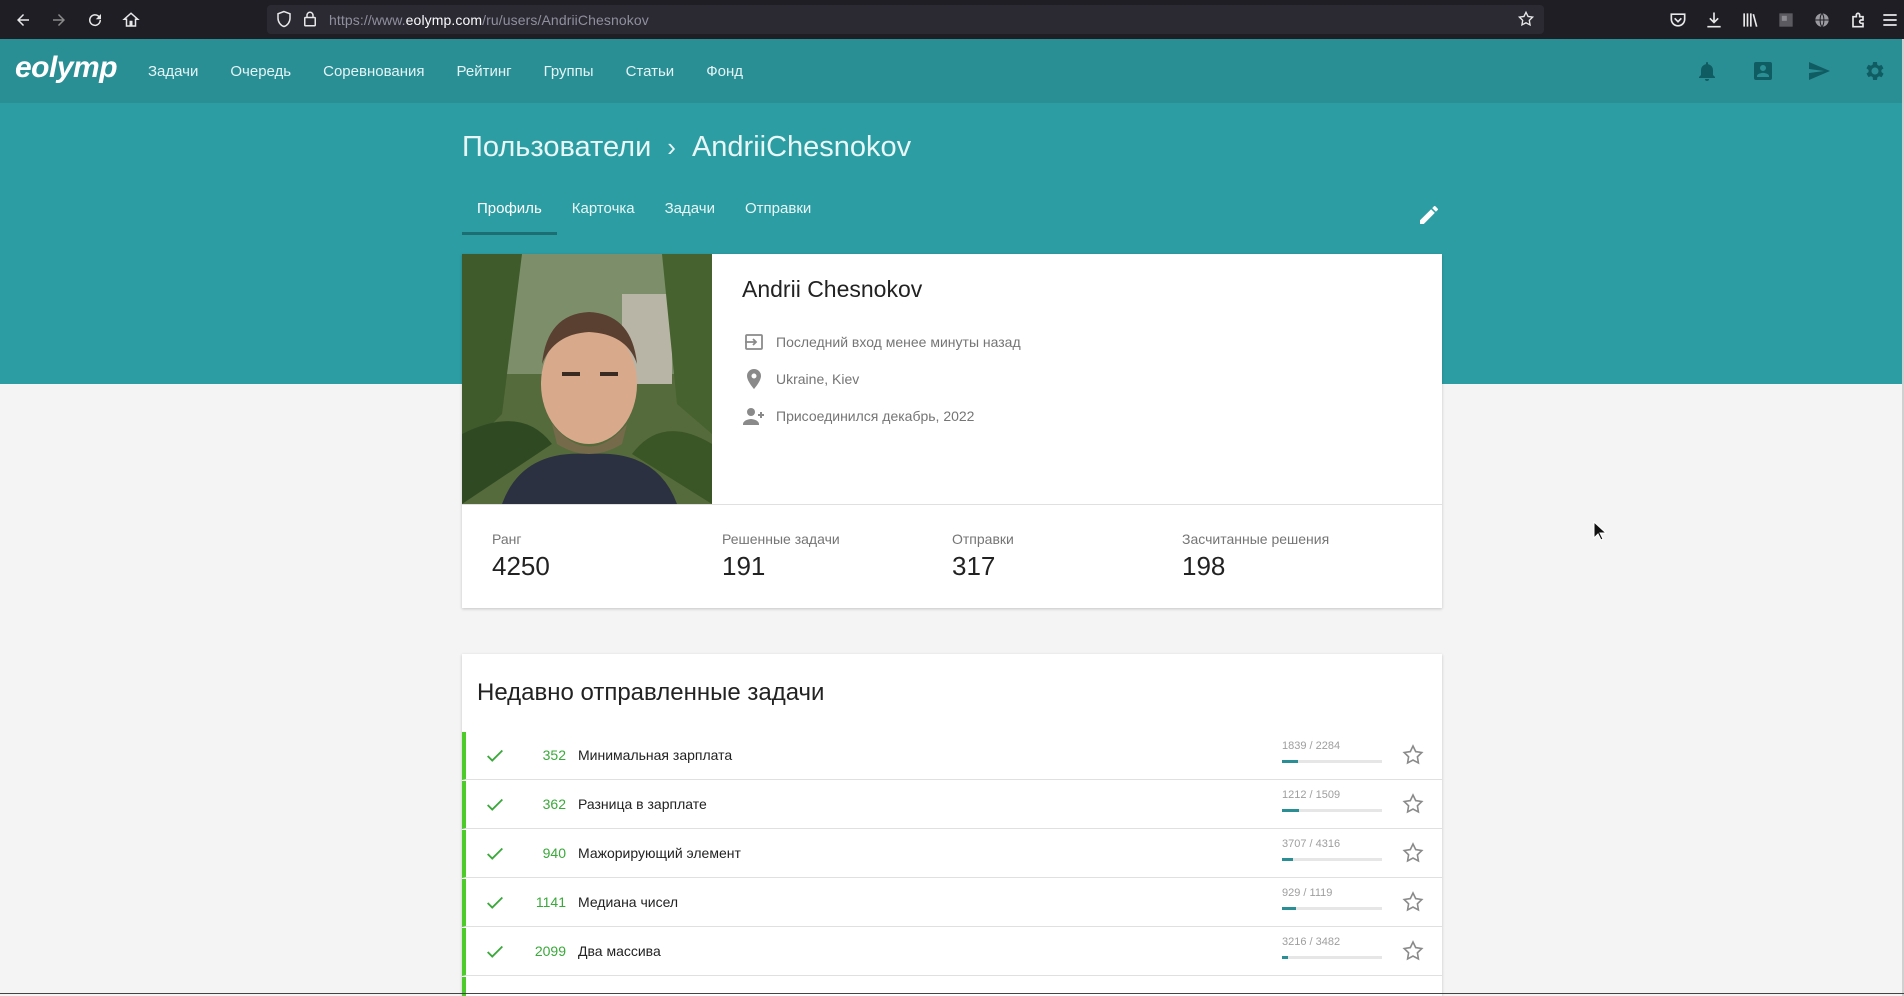 This screenshot has height=996, width=1904. Describe the element at coordinates (565, 20) in the screenshot. I see `url-path: /ru/users/AndriiChesnokov` at that location.